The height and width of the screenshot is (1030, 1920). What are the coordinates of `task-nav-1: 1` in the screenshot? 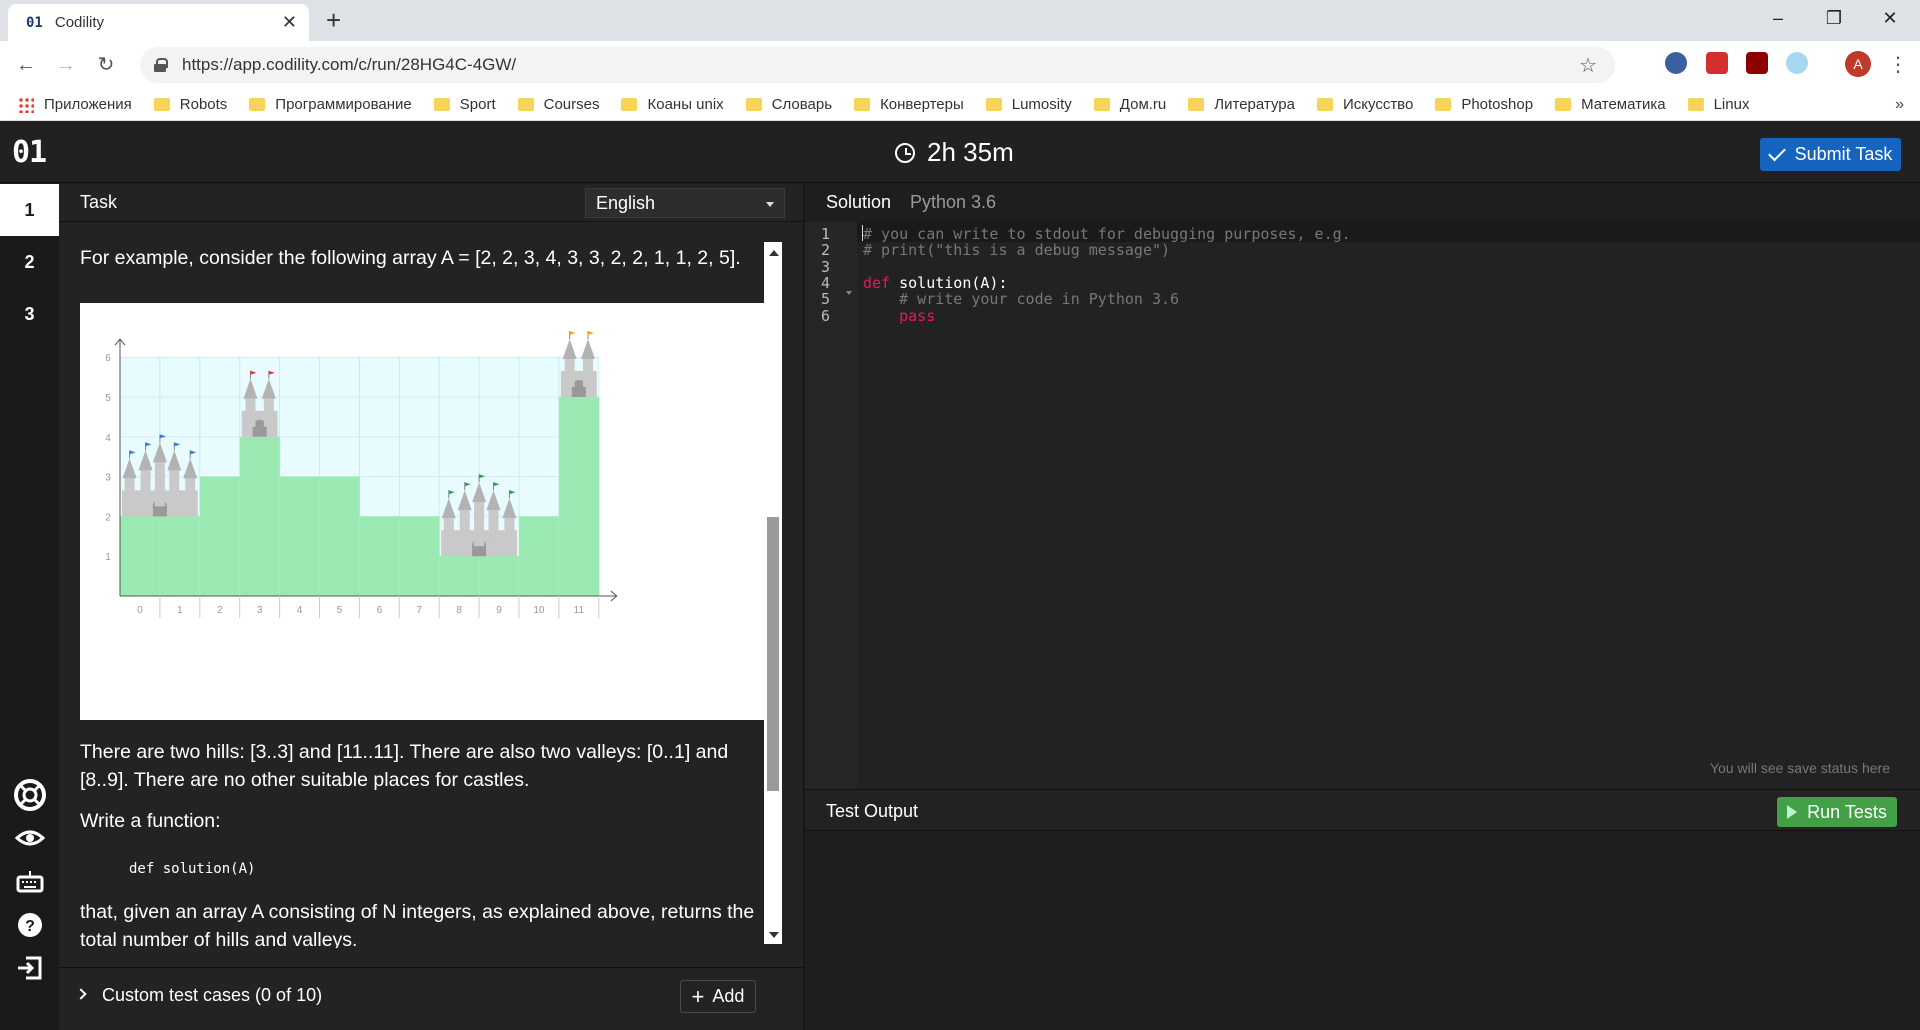 It's located at (29, 210).